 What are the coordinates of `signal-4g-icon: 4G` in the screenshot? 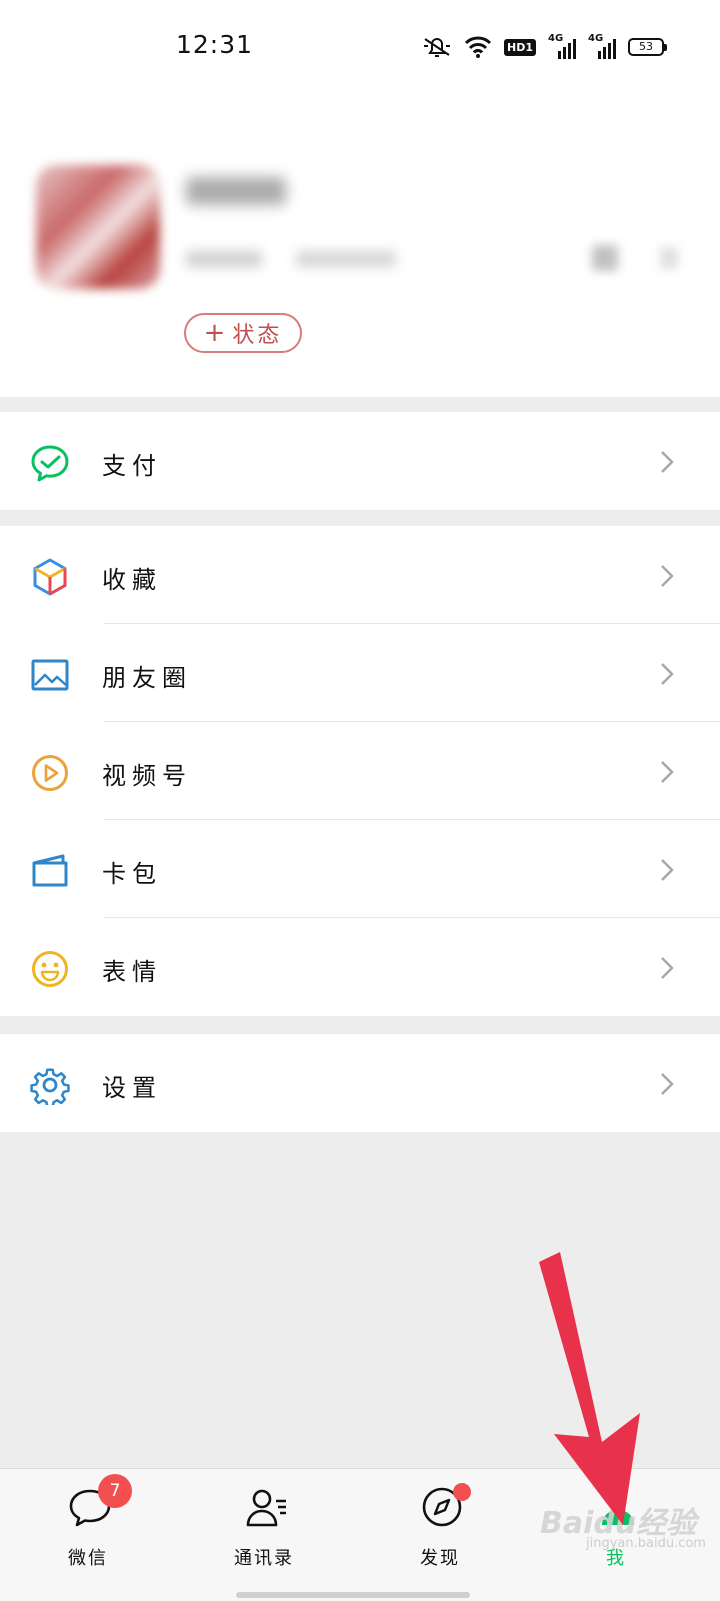 It's located at (562, 46).